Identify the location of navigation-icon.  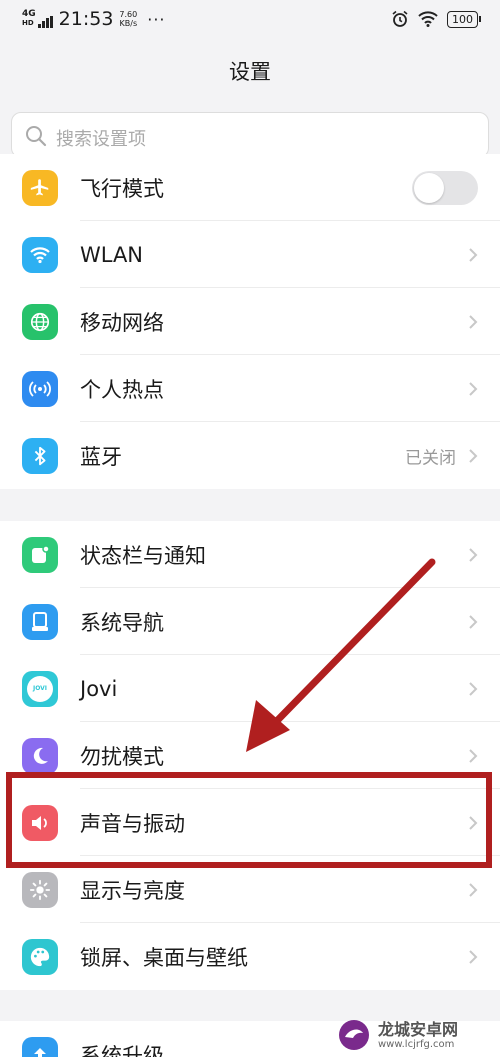
(40, 621).